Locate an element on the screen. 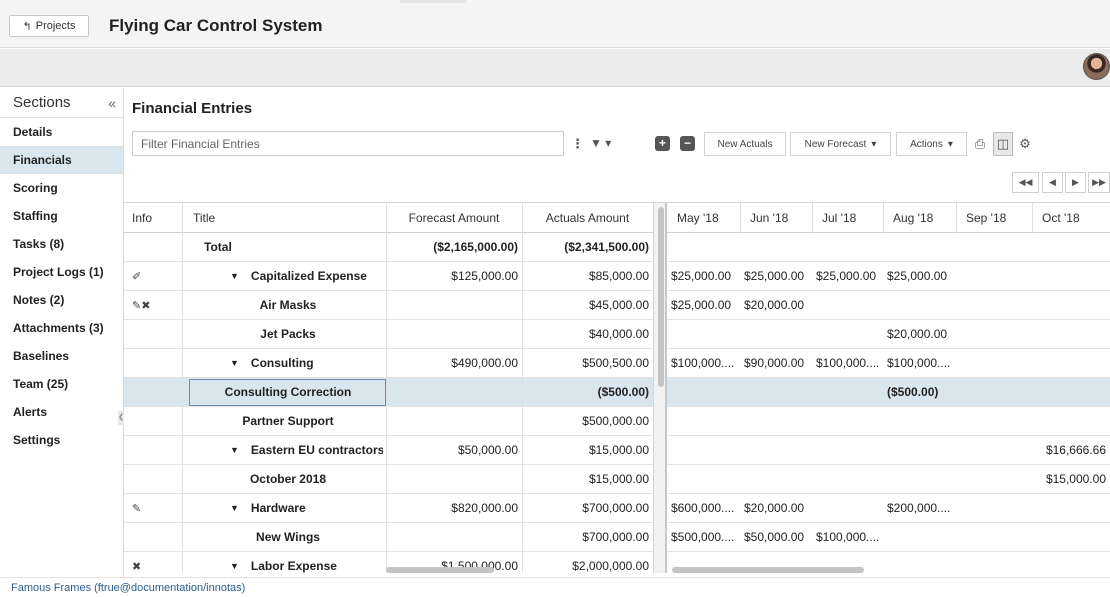 The height and width of the screenshot is (597, 1110). sidebar-item: Scoring is located at coordinates (61, 188).